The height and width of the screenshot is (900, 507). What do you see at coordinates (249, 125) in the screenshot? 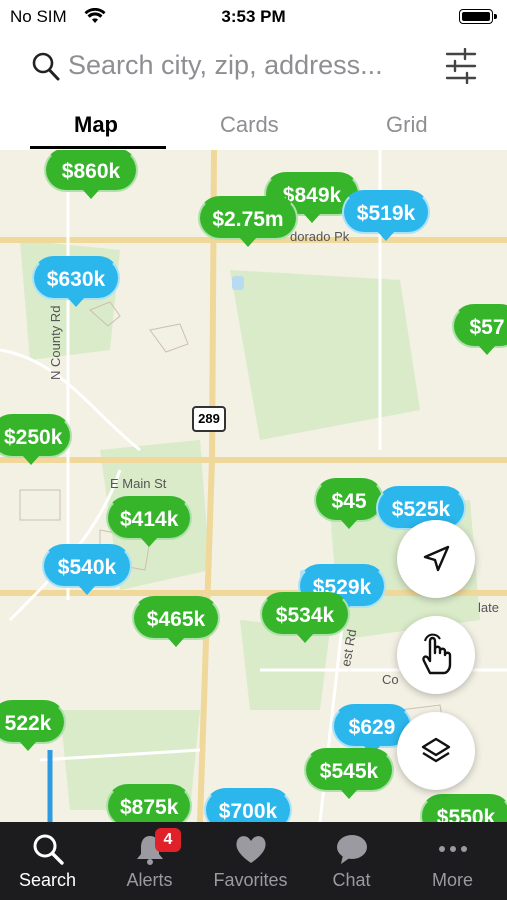
I see `tab-cards: Cards` at bounding box center [249, 125].